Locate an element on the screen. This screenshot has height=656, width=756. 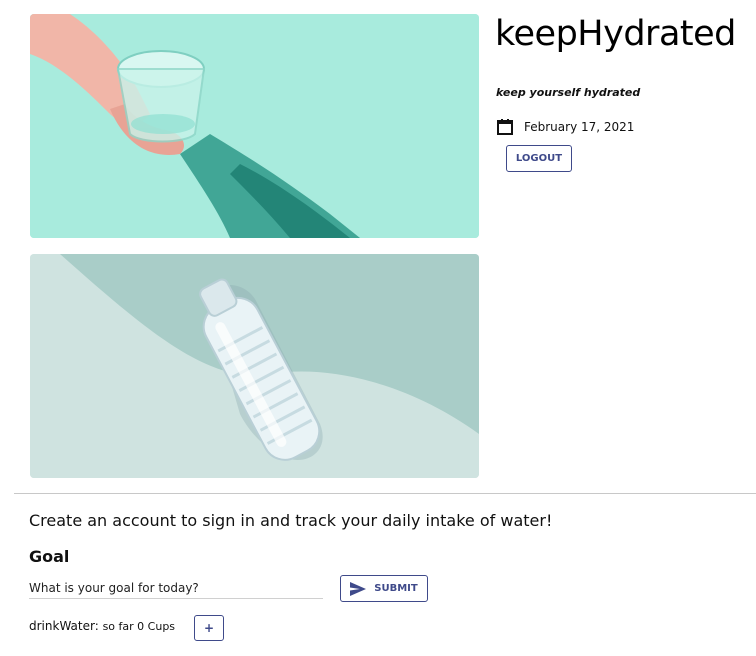
calendar-icon is located at coordinates (505, 127).